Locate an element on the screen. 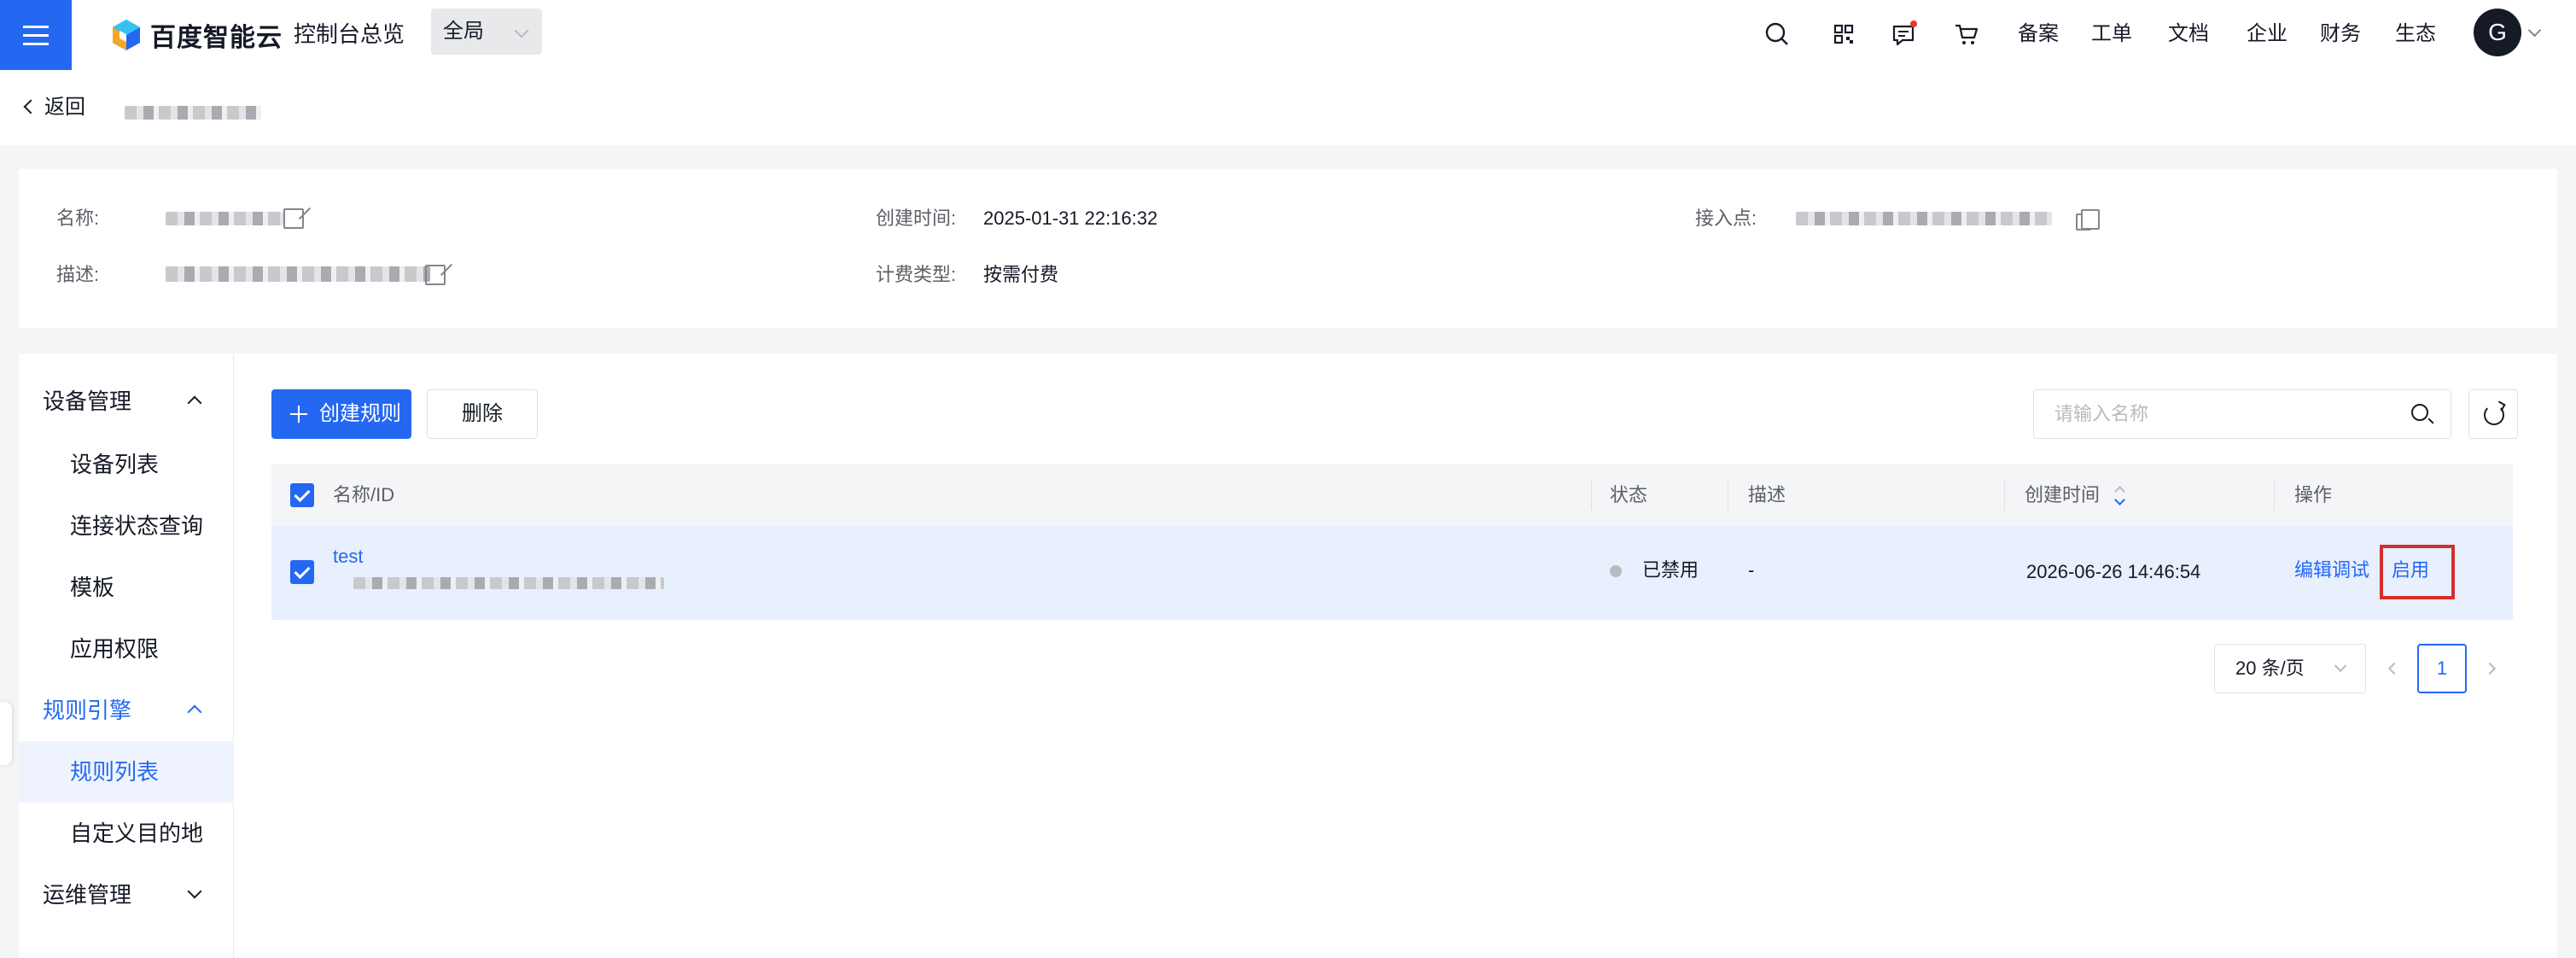 The image size is (2576, 958). breadcrumb: 返回 is located at coordinates (1288, 108).